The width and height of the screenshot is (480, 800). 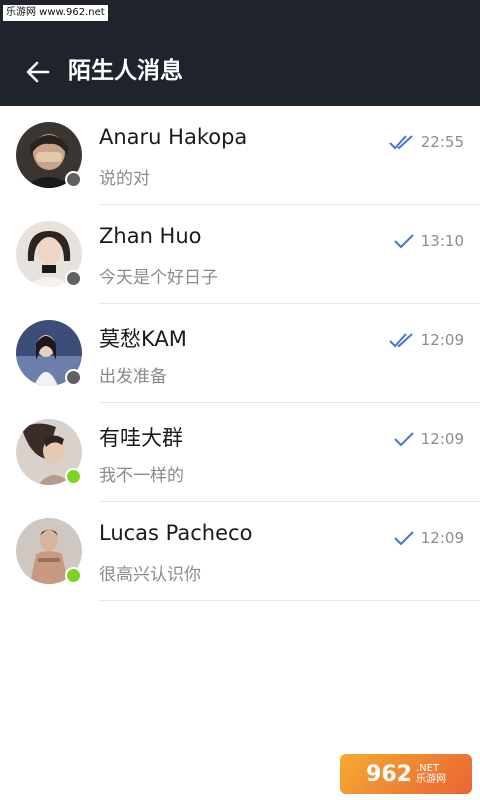 I want to click on message-meta: 13:10, so click(x=428, y=241).